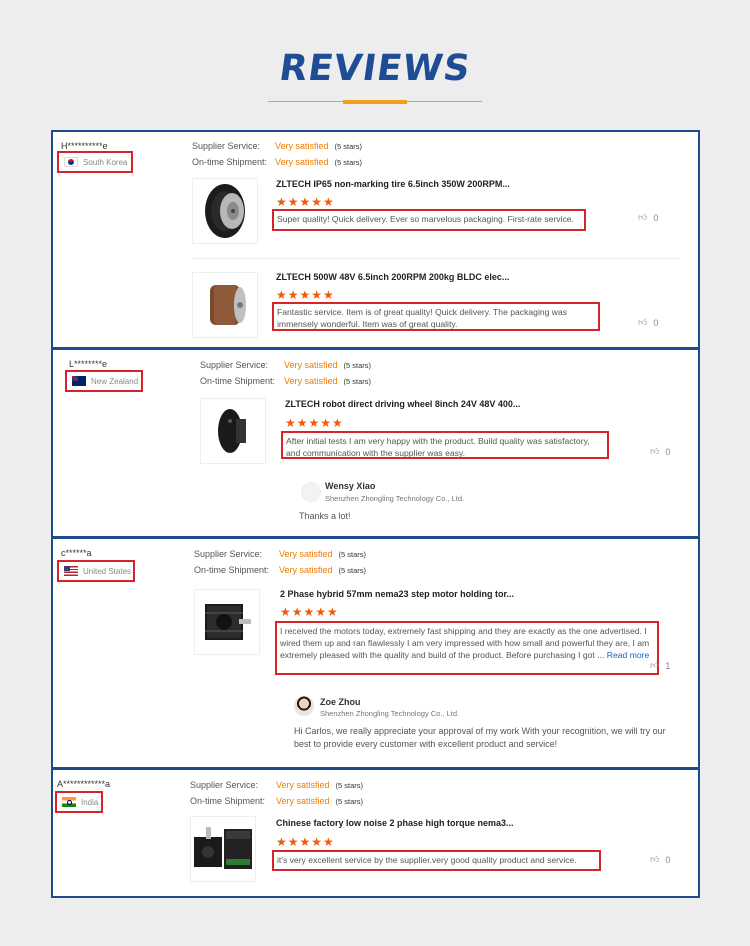  What do you see at coordinates (375, 68) in the screenshot?
I see `page-title: REVIEWS` at bounding box center [375, 68].